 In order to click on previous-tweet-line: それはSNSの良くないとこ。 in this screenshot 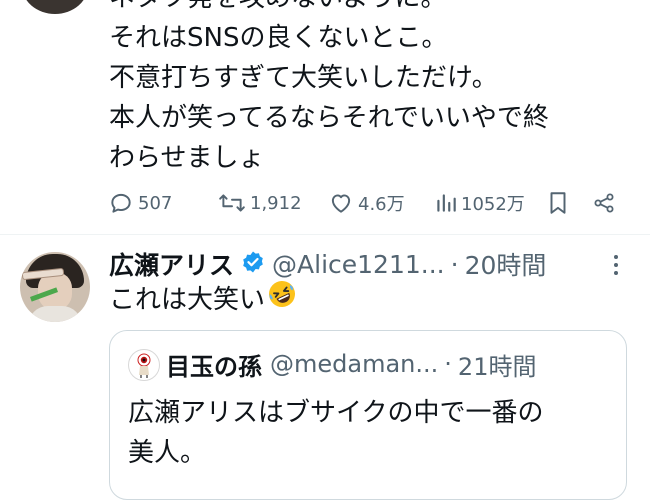, I will do `click(278, 38)`.